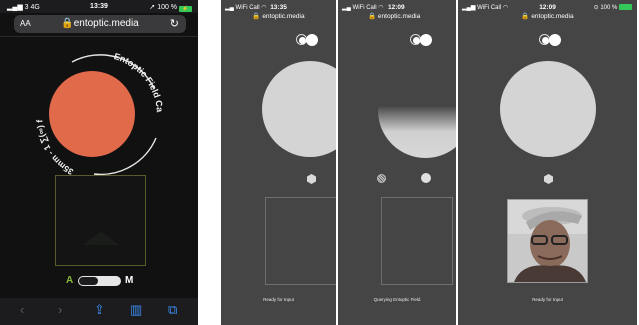 The image size is (639, 325). I want to click on portrait-image, so click(547, 241).